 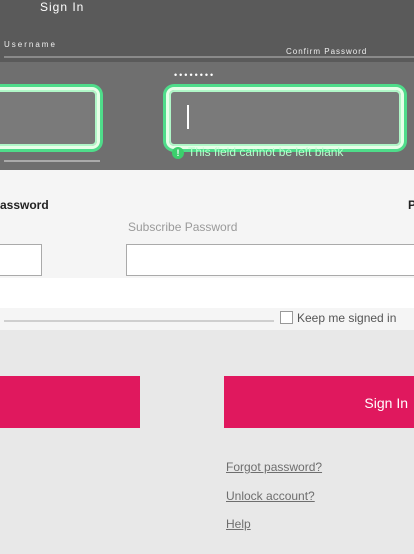 What do you see at coordinates (327, 51) in the screenshot?
I see `confirm-password-label: Confirm Password` at bounding box center [327, 51].